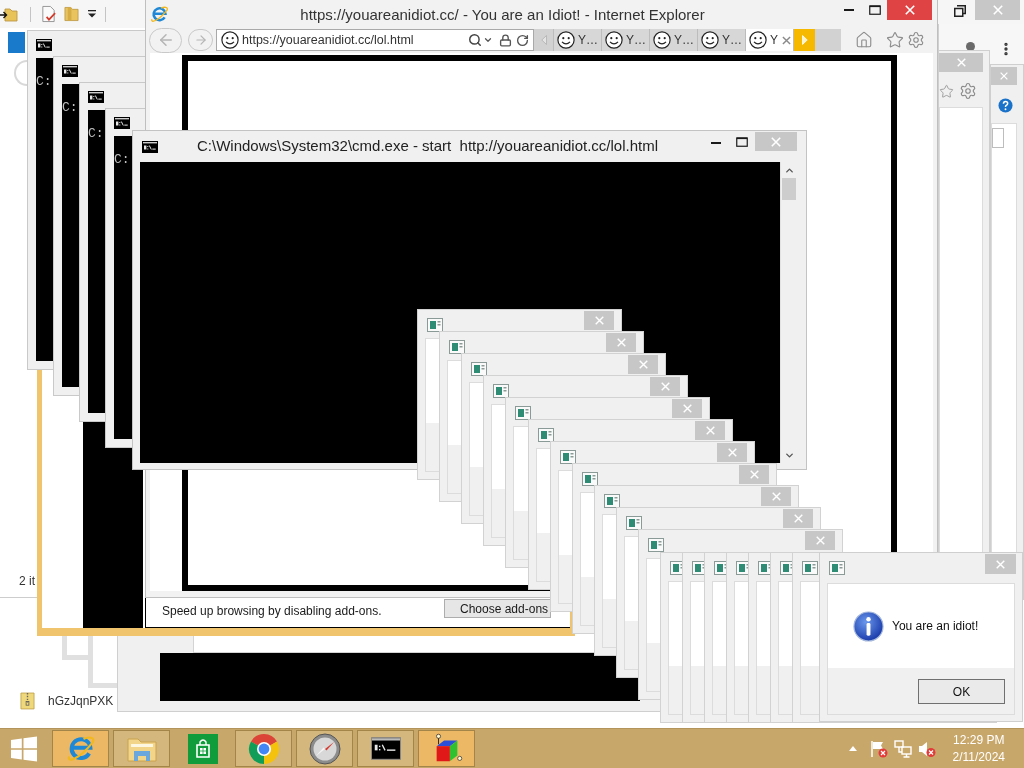 Image resolution: width=1024 pixels, height=768 pixels. What do you see at coordinates (24, 748) in the screenshot?
I see `windows-logo-icon` at bounding box center [24, 748].